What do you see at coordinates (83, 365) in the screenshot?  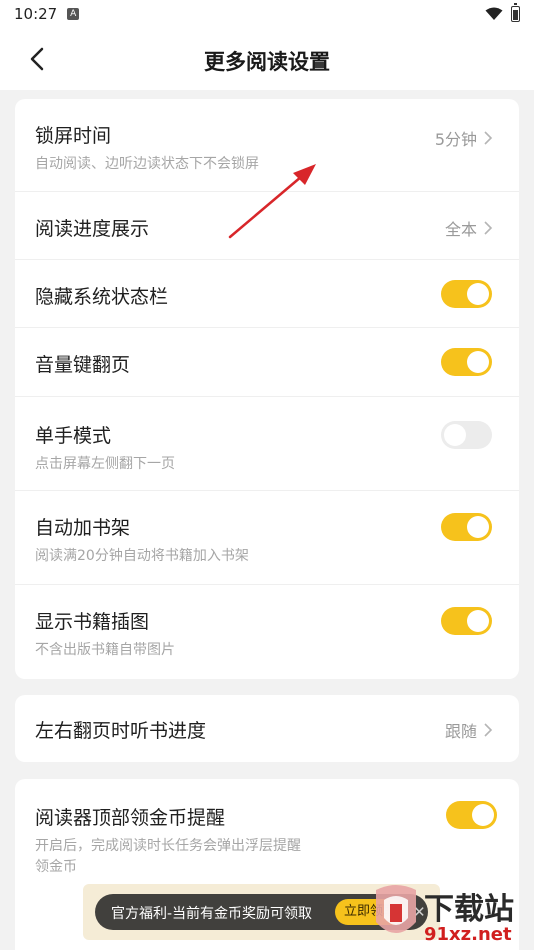 I see `setting-label: 音量键翻页` at bounding box center [83, 365].